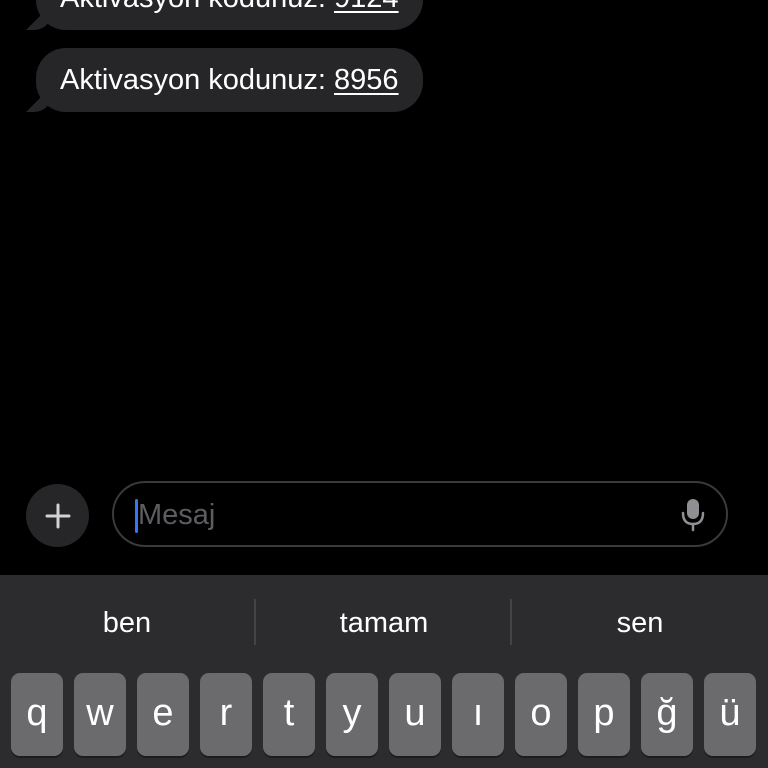 The height and width of the screenshot is (768, 768). Describe the element at coordinates (100, 714) in the screenshot. I see `key-w: w` at that location.